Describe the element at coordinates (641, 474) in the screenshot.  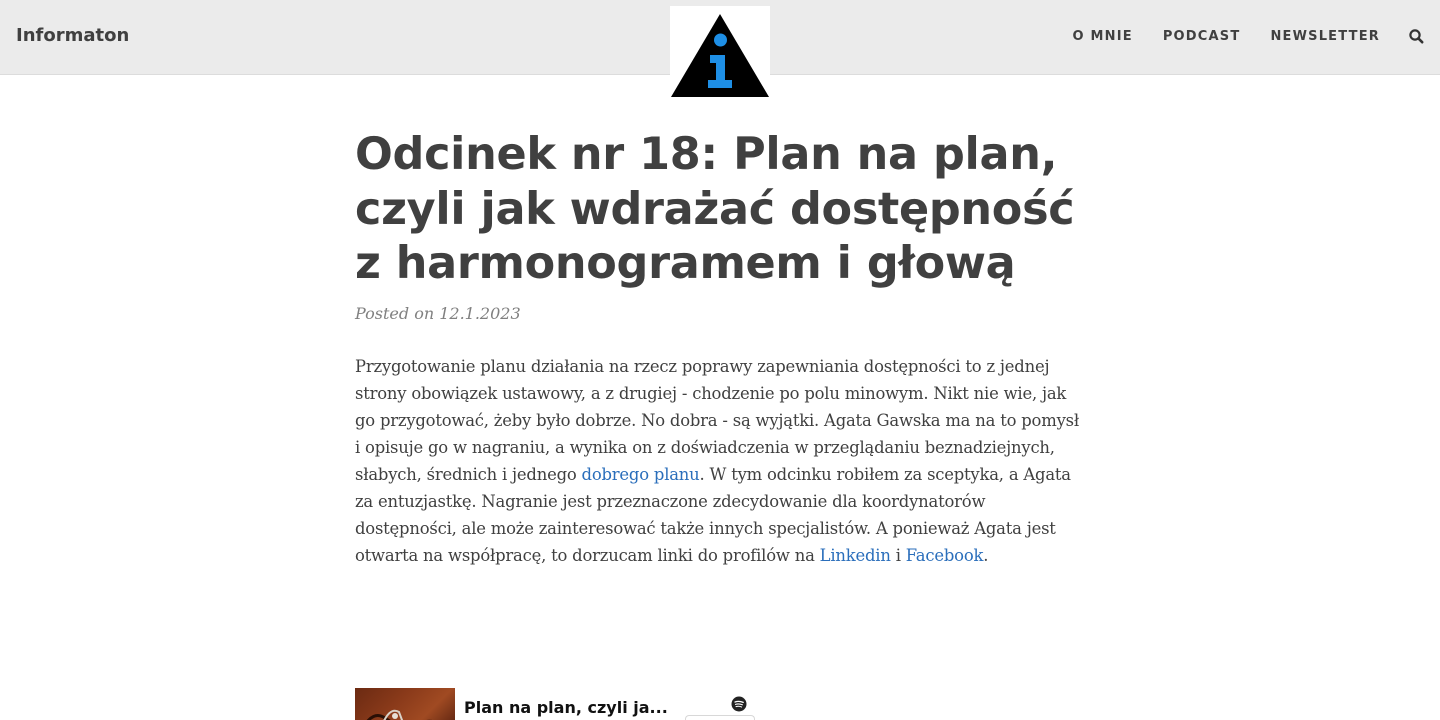
I see `link-dobrego-planu: dobrego planu` at that location.